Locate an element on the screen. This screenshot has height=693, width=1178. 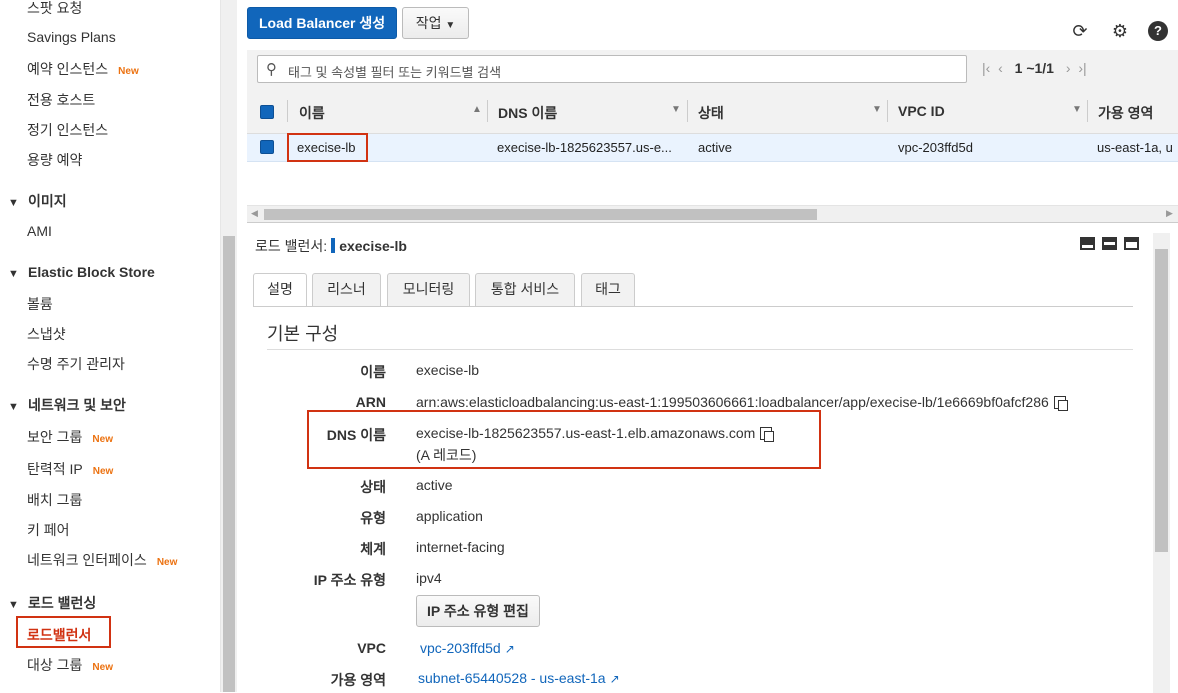
sidebar-item-reserved-instances: 예약 인스턴스 New is located at coordinates (83, 69).